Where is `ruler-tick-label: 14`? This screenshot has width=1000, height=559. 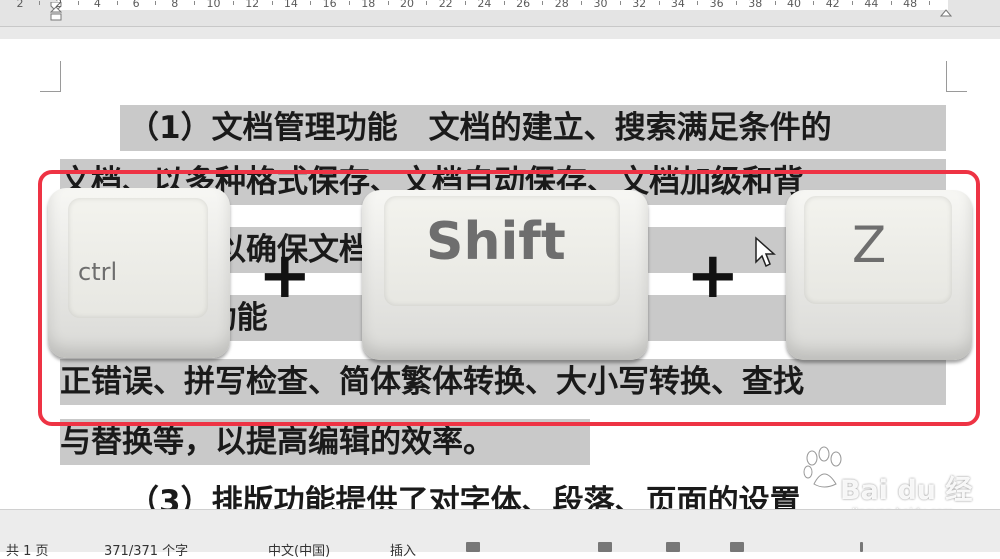 ruler-tick-label: 14 is located at coordinates (290, 5).